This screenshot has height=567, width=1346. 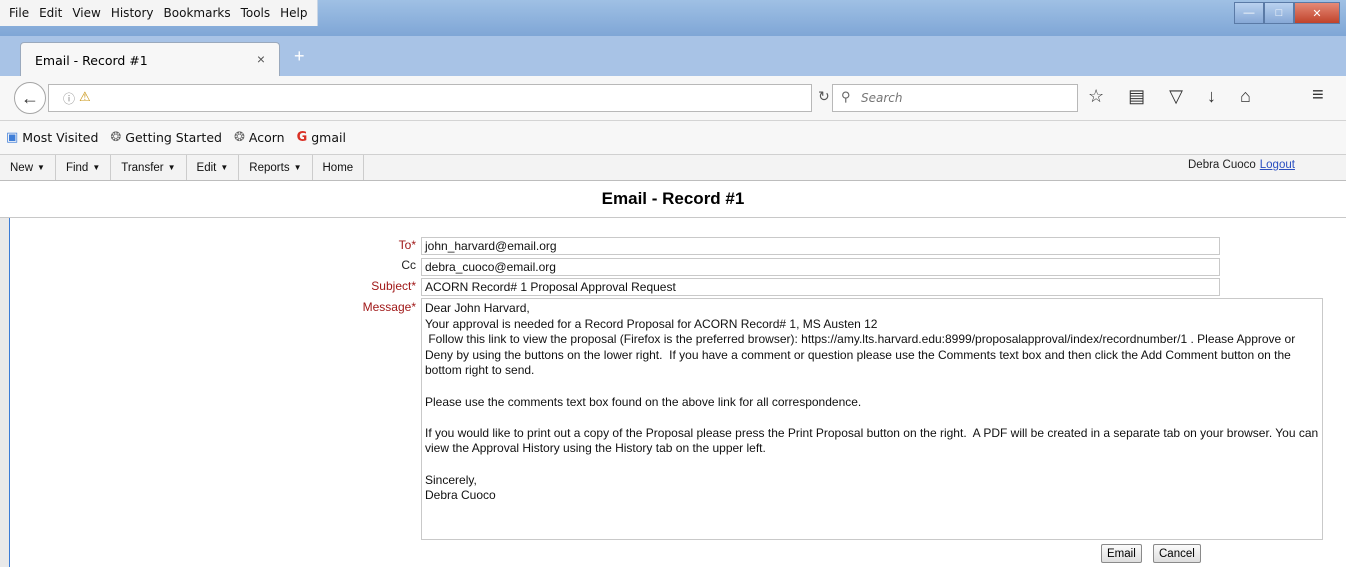 I want to click on bookmark-label: gmail, so click(x=328, y=137).